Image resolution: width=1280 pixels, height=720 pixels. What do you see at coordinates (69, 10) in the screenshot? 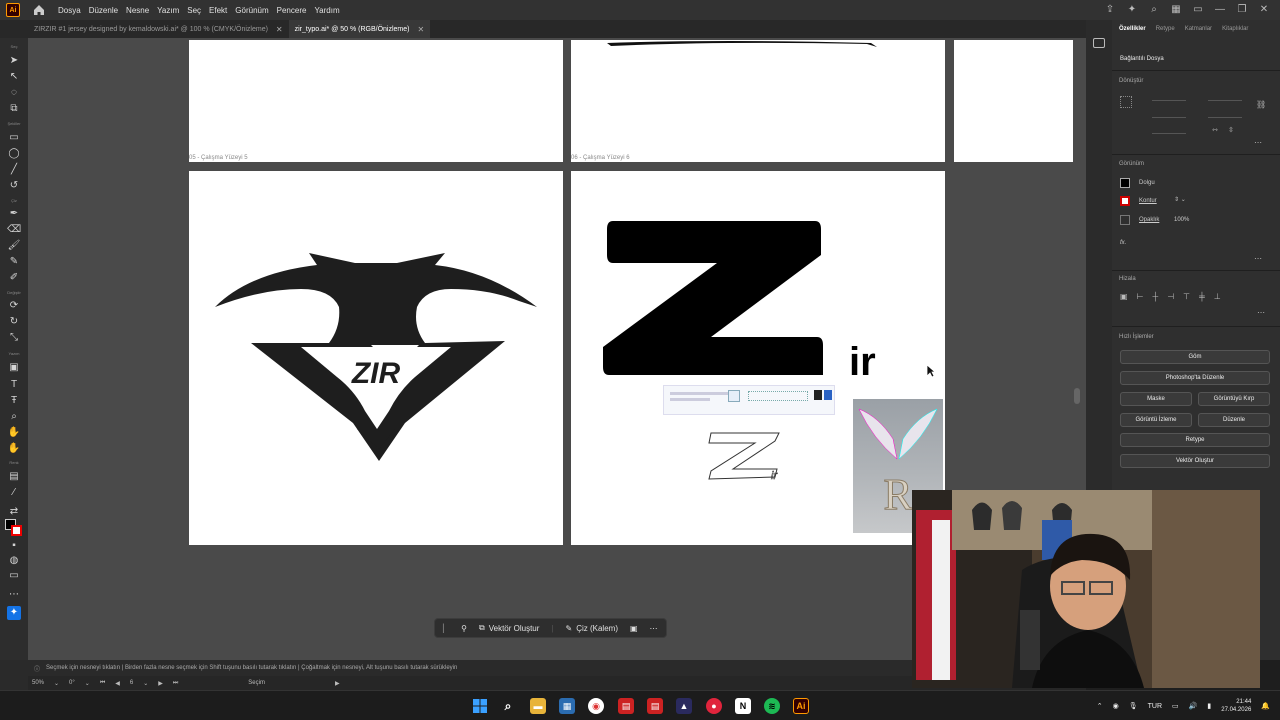
I see `menu-file: Dosya` at bounding box center [69, 10].